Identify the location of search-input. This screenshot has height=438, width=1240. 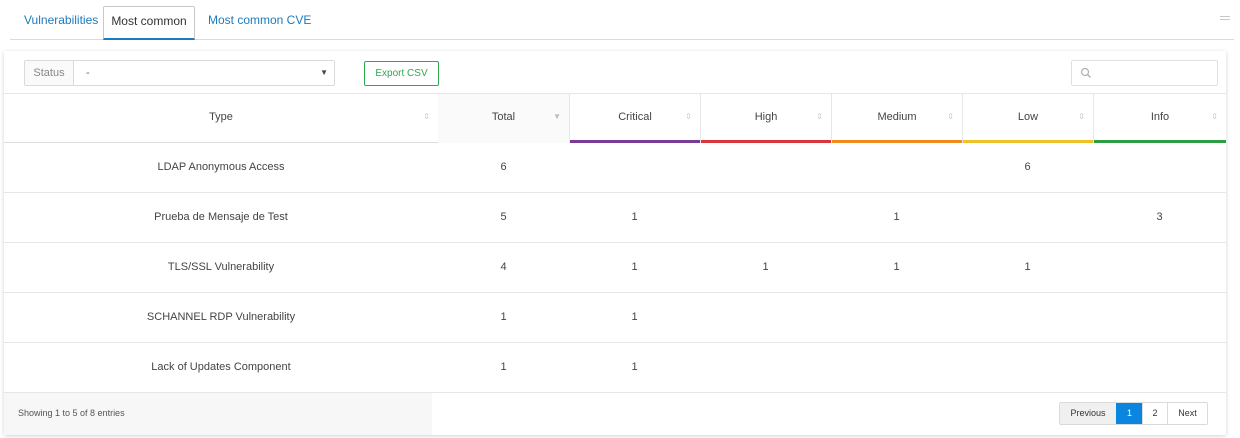
(1144, 73).